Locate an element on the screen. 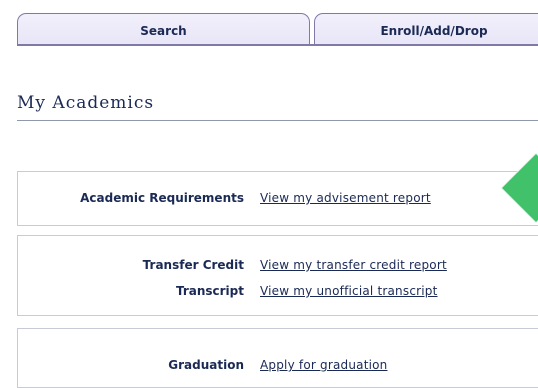 This screenshot has width=538, height=388. title-divider is located at coordinates (277, 120).